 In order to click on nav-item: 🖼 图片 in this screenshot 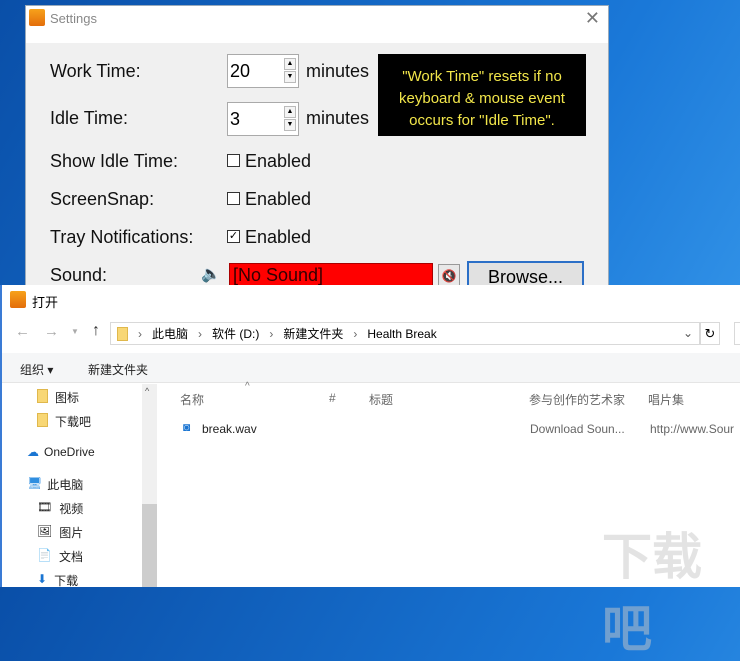, I will do `click(60, 532)`.